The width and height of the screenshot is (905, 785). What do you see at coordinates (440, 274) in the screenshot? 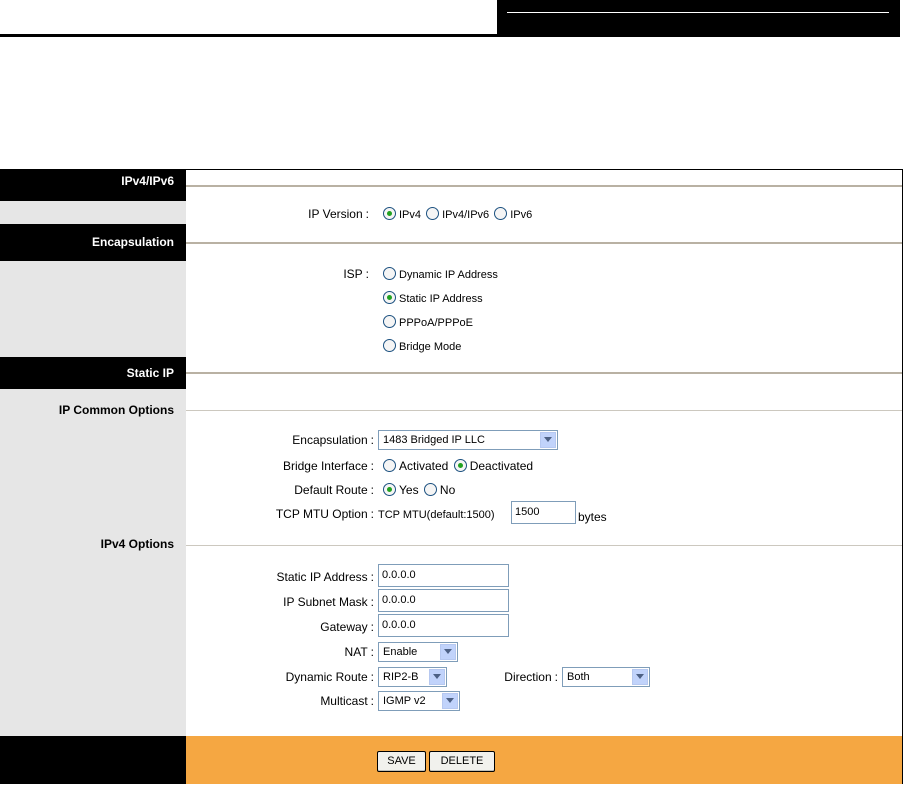
I see `isp-option-dynamic: Dynamic IP Address` at bounding box center [440, 274].